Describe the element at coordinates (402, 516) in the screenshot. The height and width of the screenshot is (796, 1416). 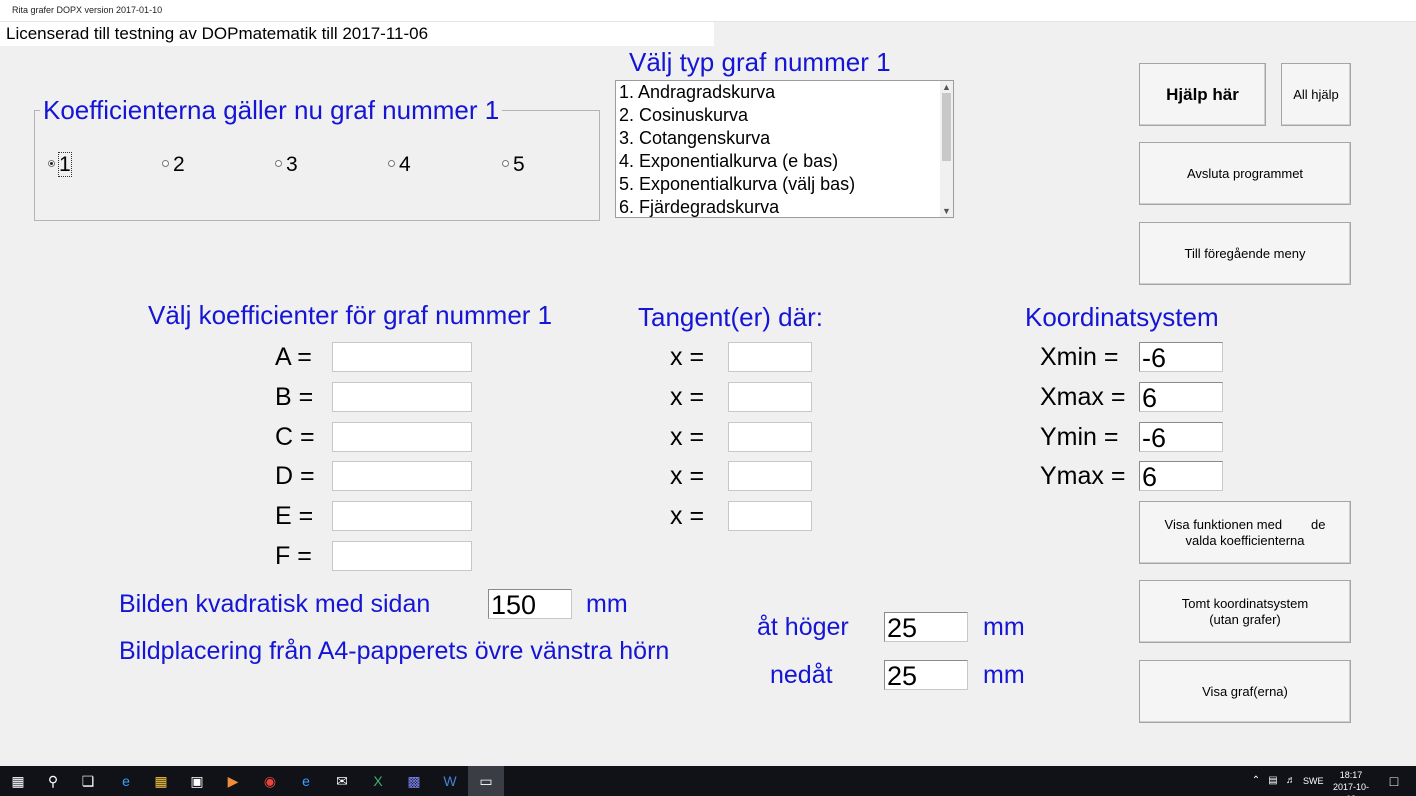
I see `coef-e-input` at that location.